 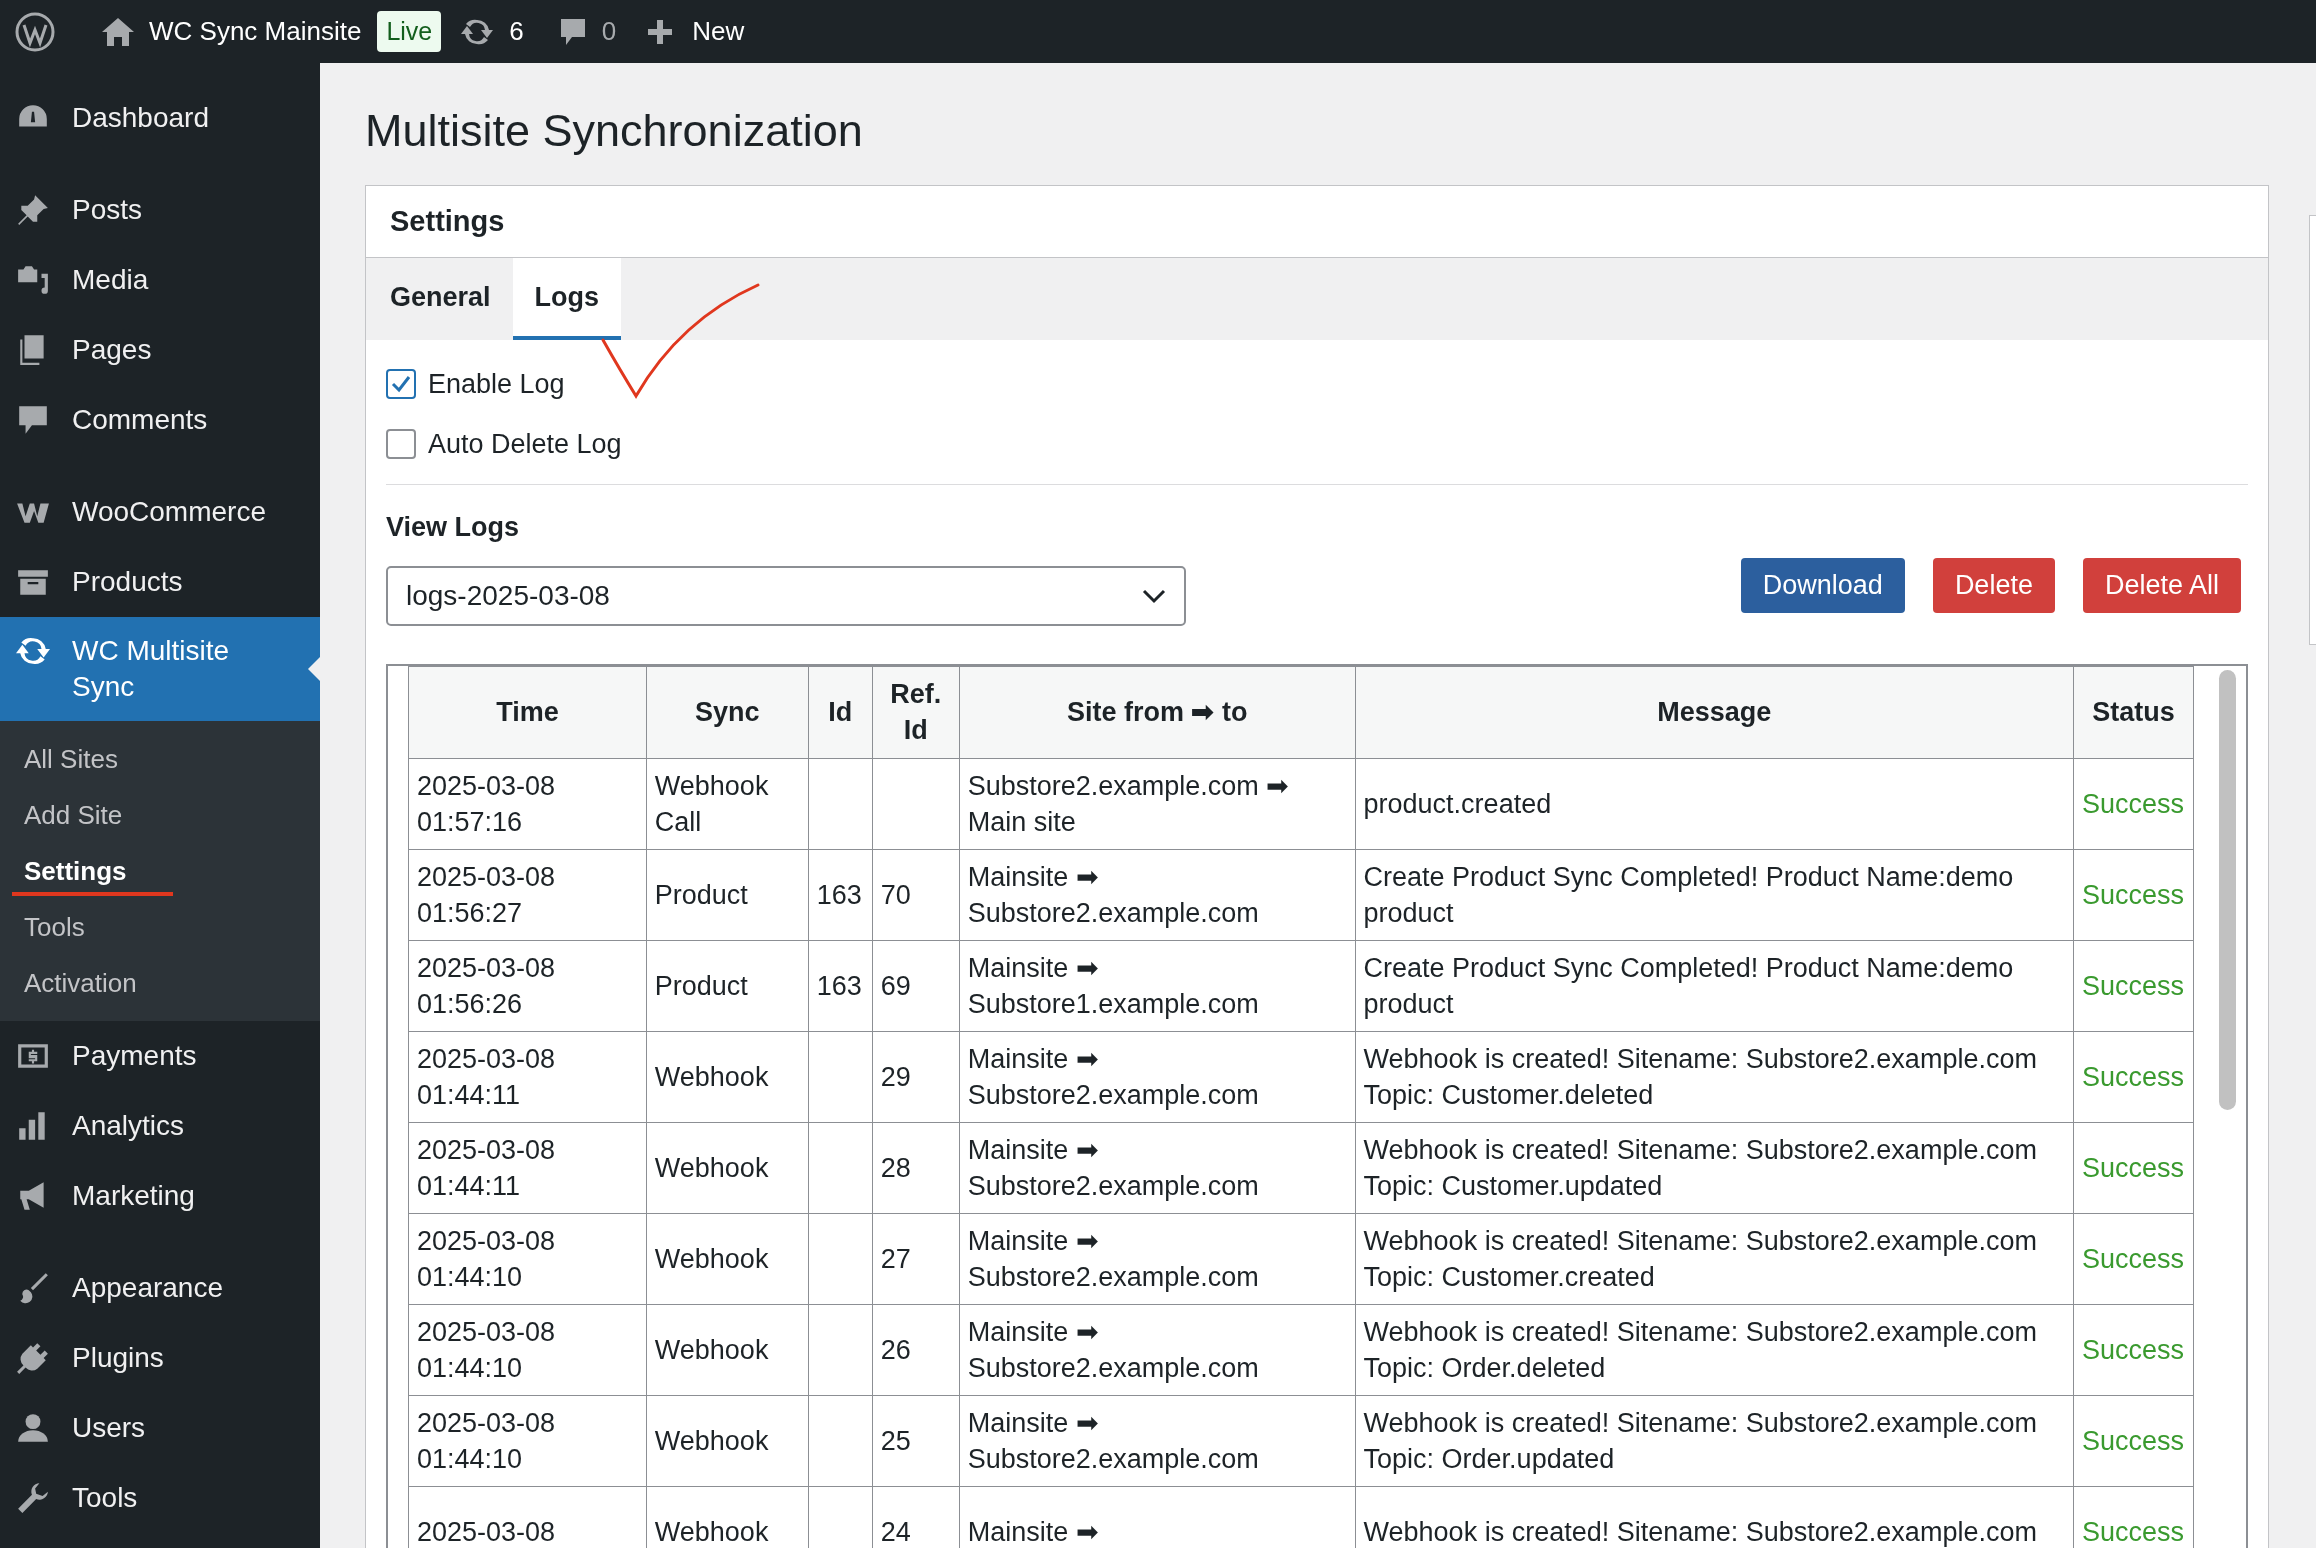 What do you see at coordinates (2133, 712) in the screenshot?
I see `column-header: Status` at bounding box center [2133, 712].